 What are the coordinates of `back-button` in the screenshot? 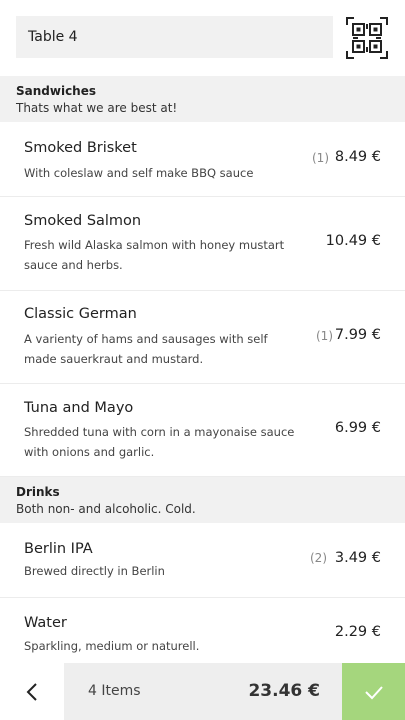 It's located at (32, 691).